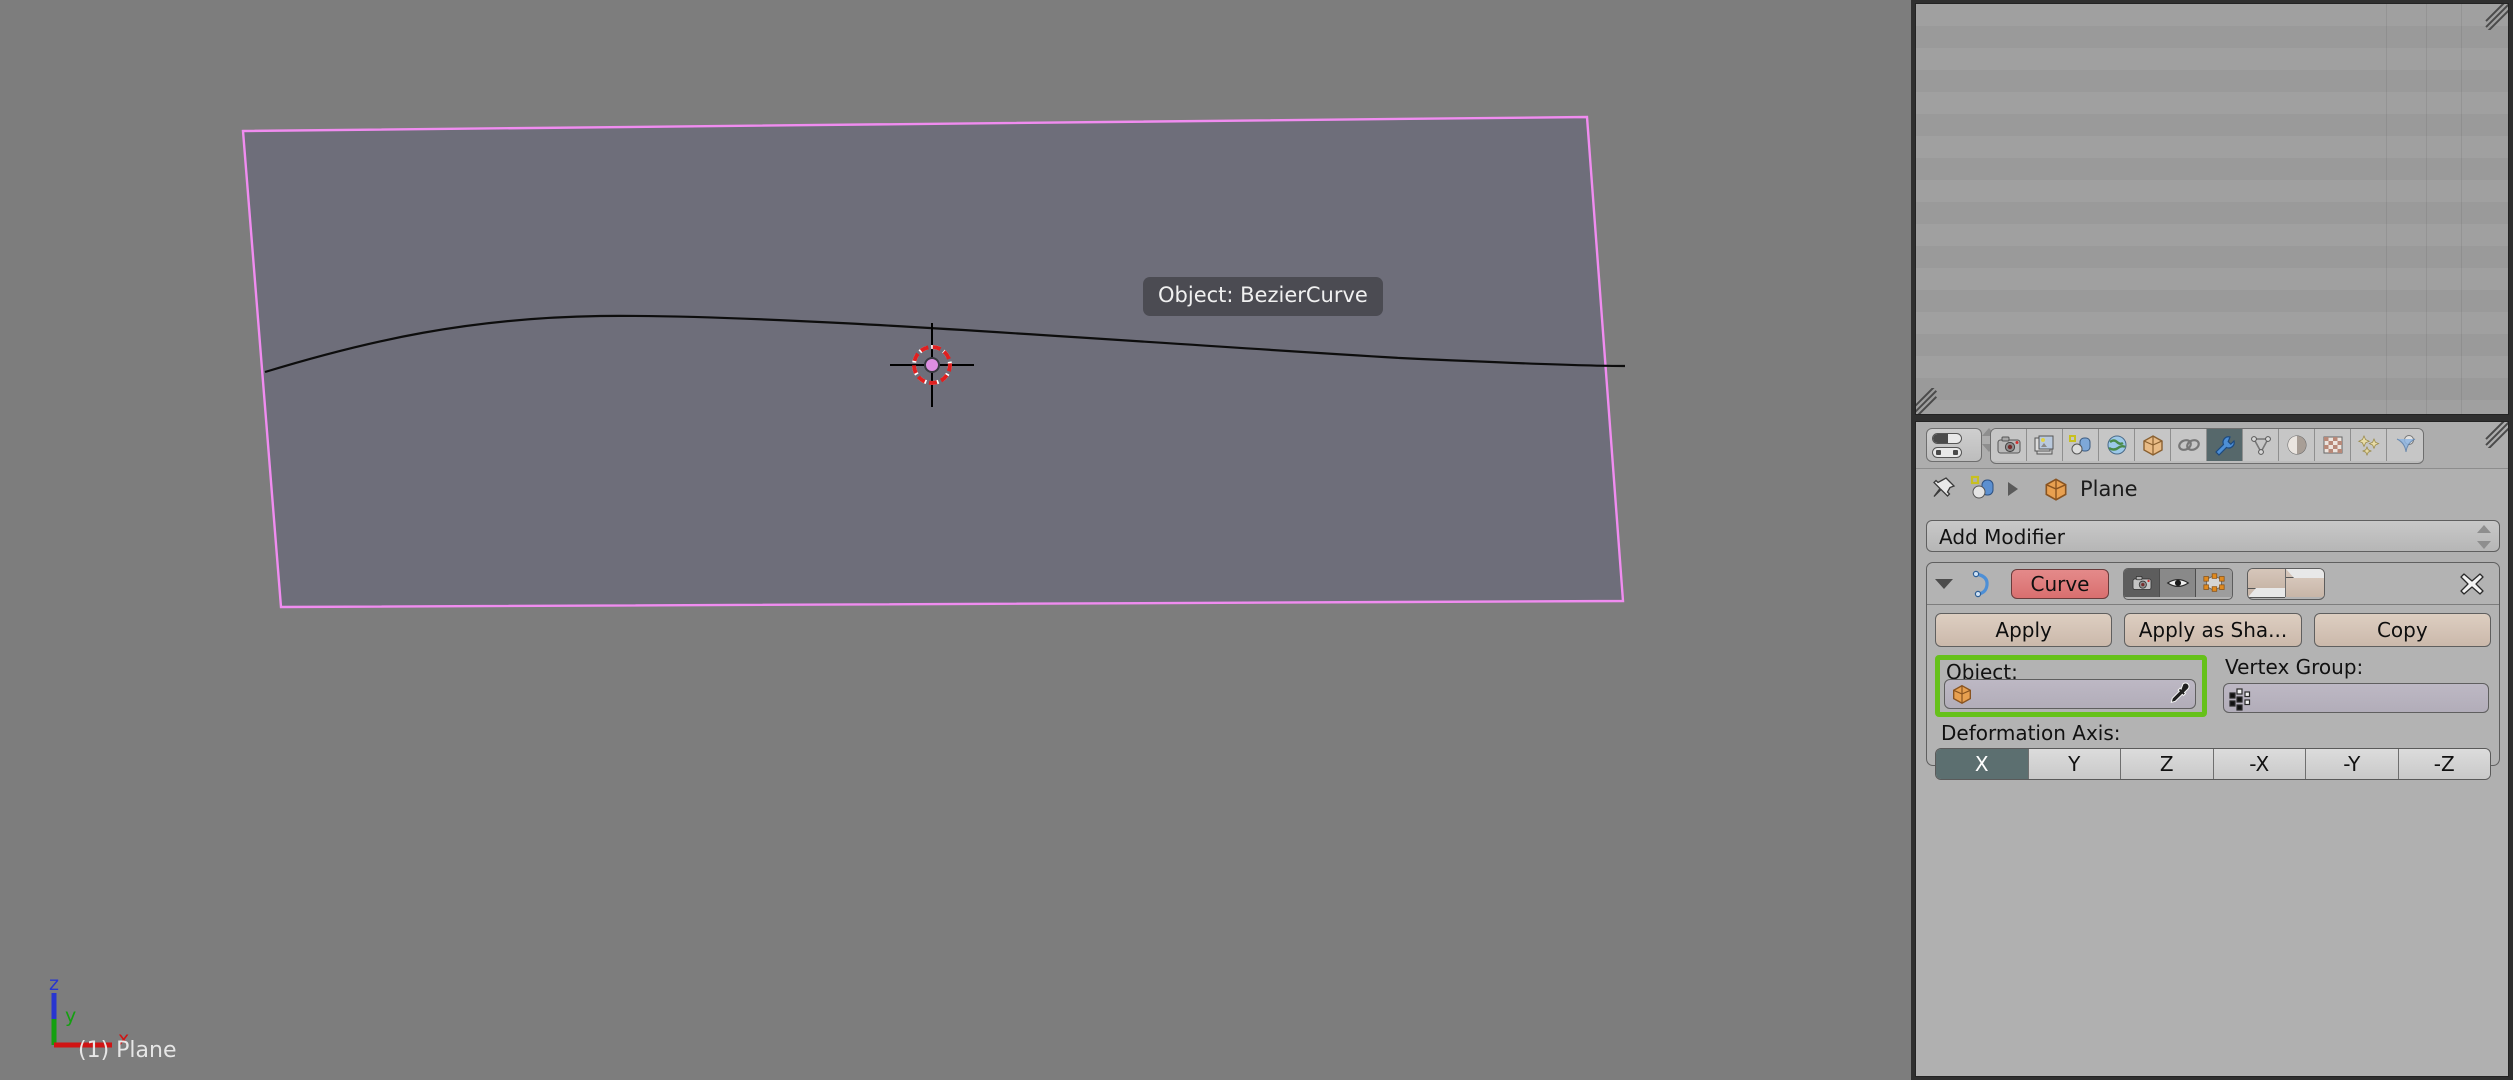 The width and height of the screenshot is (2513, 1080). I want to click on curve-modifier-icon, so click(1980, 583).